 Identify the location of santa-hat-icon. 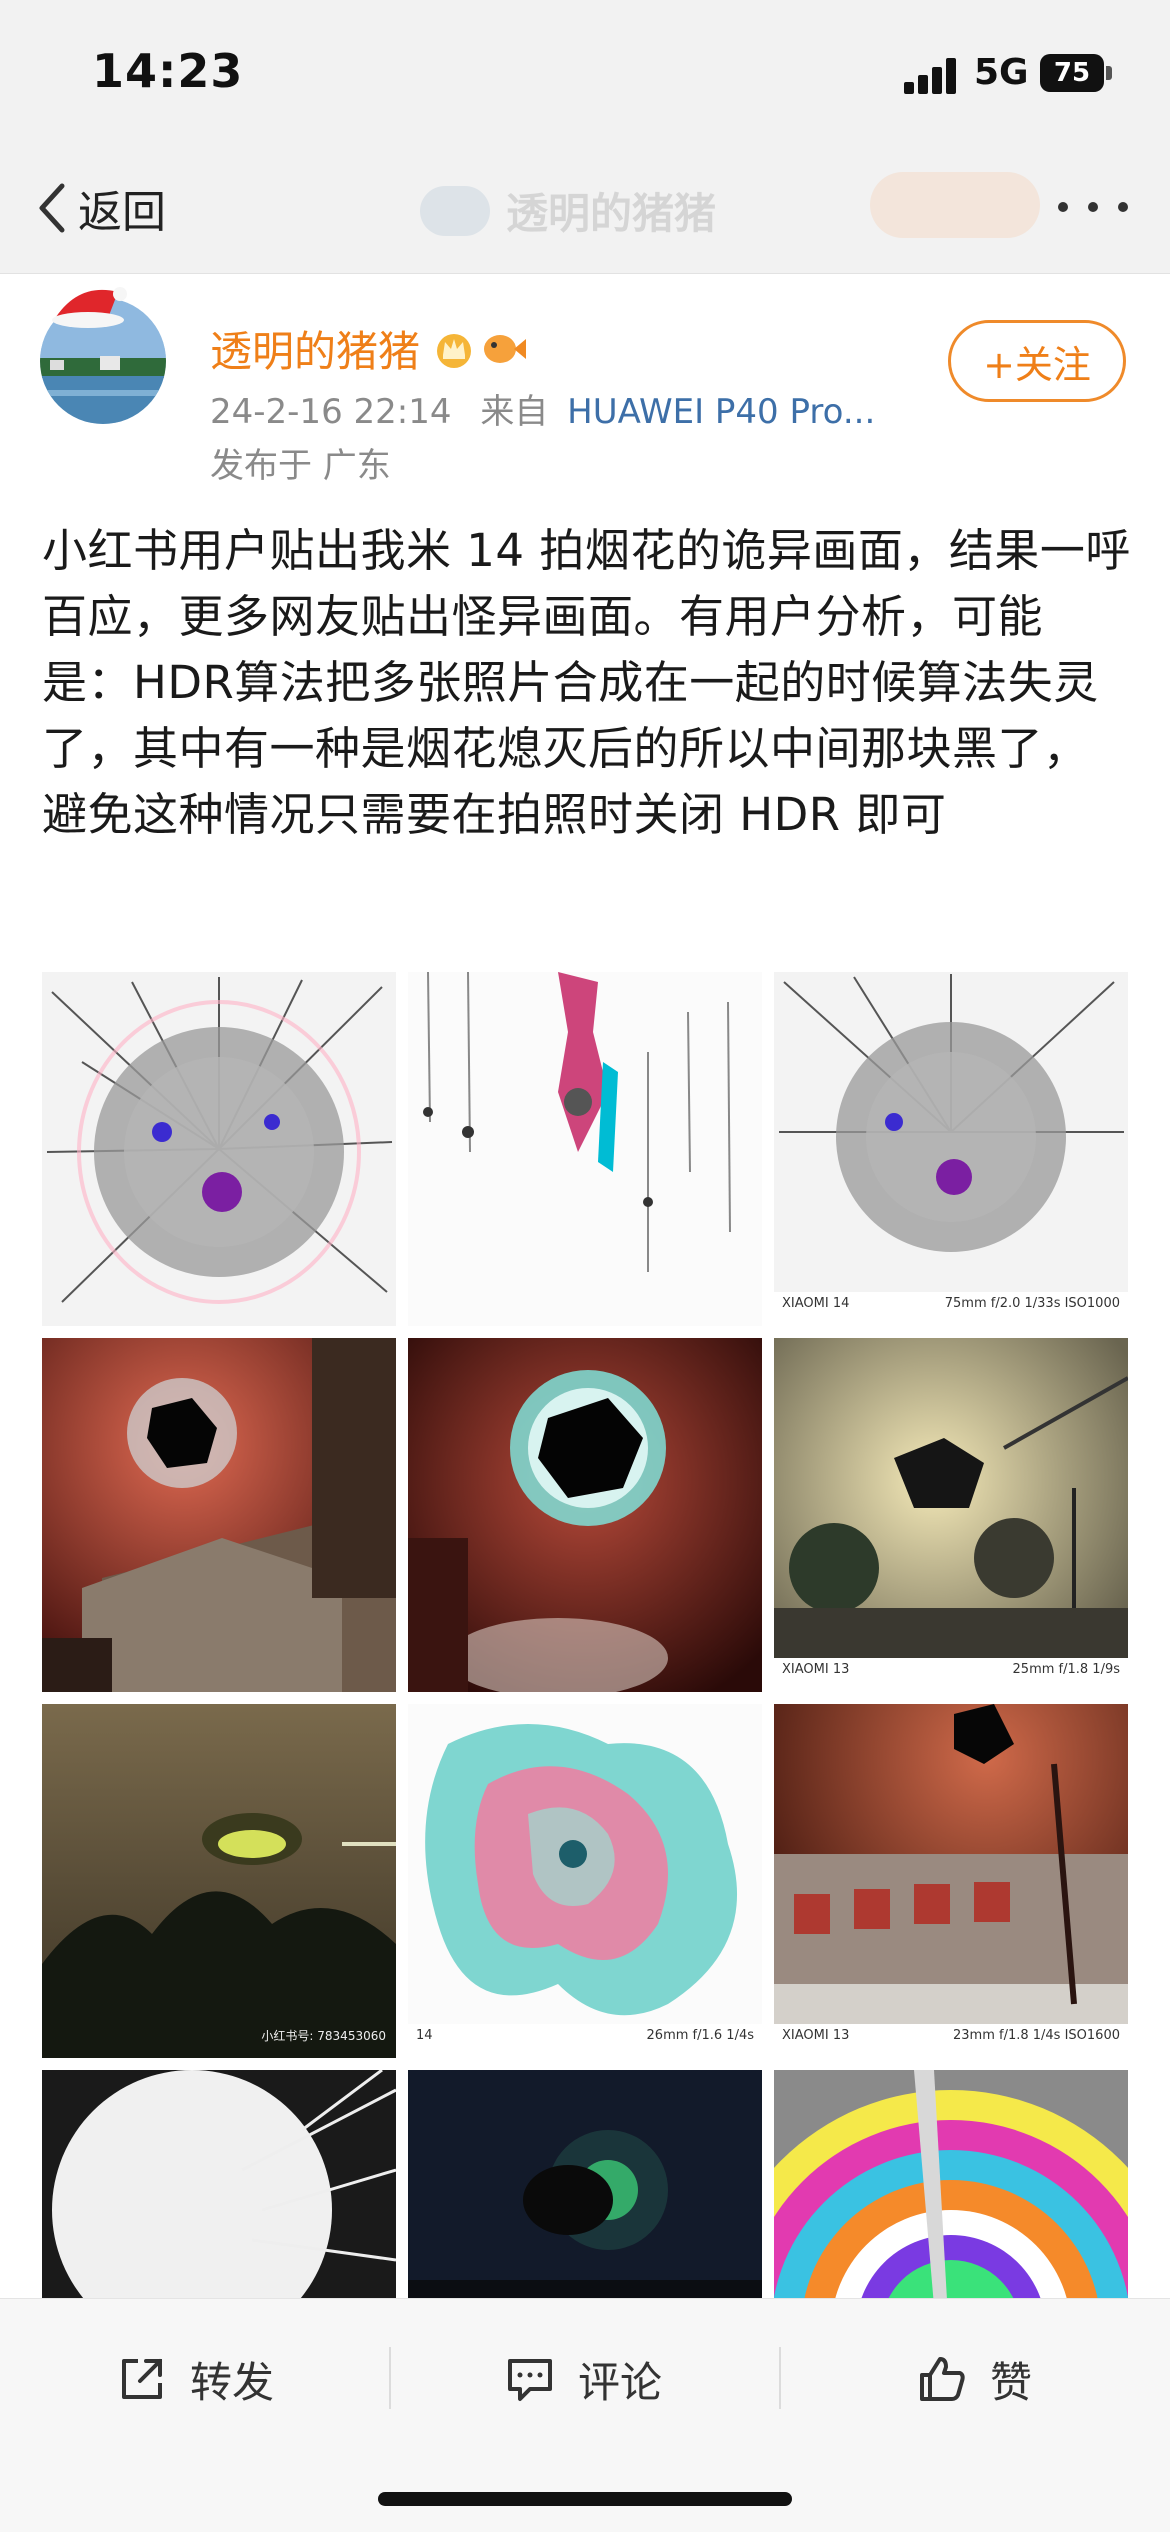
(89, 307).